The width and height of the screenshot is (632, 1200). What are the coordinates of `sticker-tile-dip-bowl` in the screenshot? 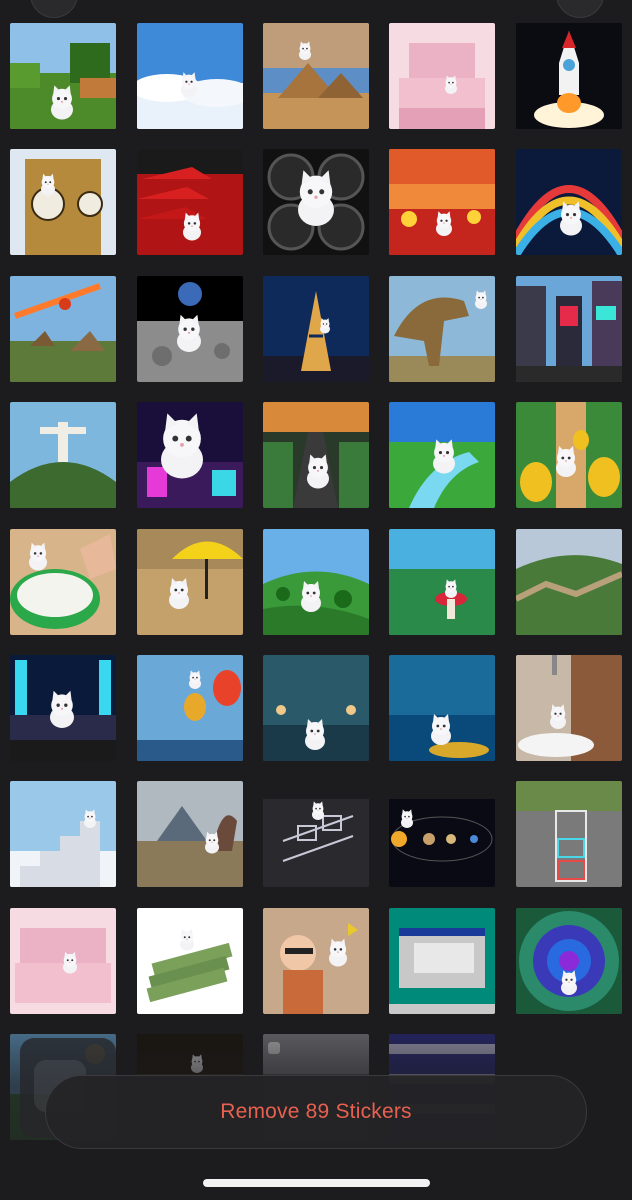 It's located at (63, 582).